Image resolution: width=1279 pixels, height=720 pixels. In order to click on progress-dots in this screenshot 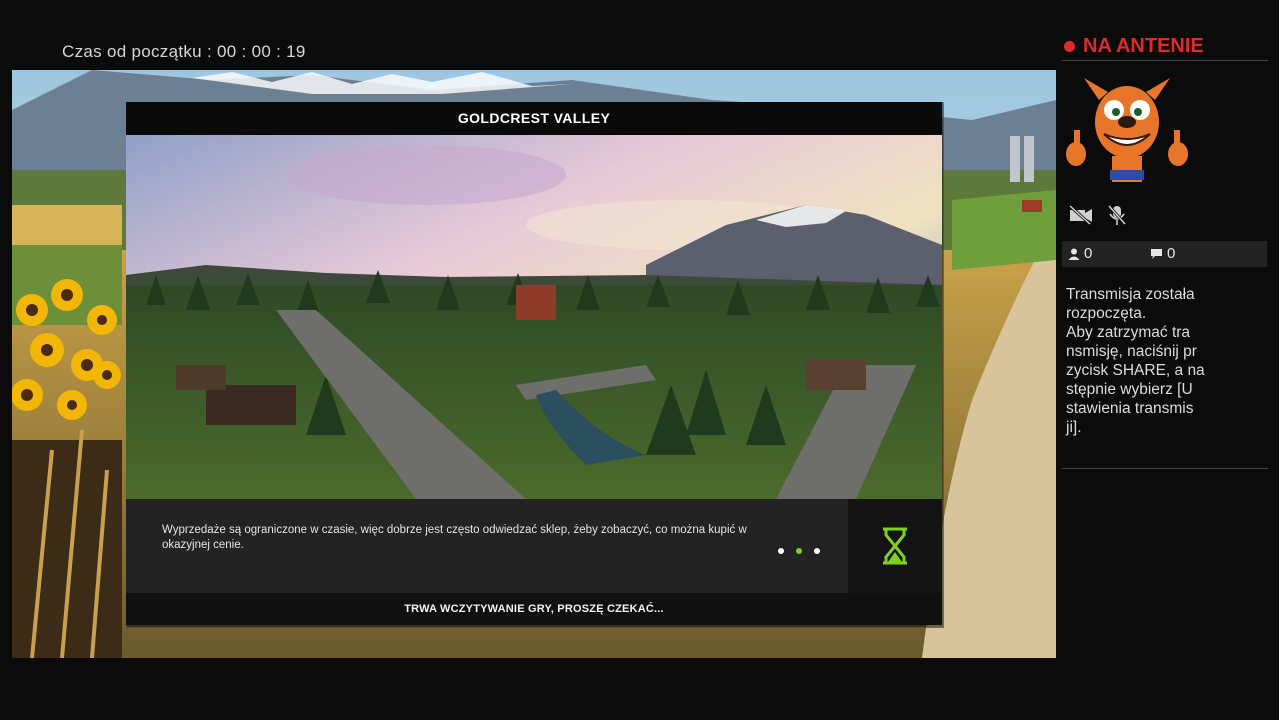, I will do `click(805, 550)`.